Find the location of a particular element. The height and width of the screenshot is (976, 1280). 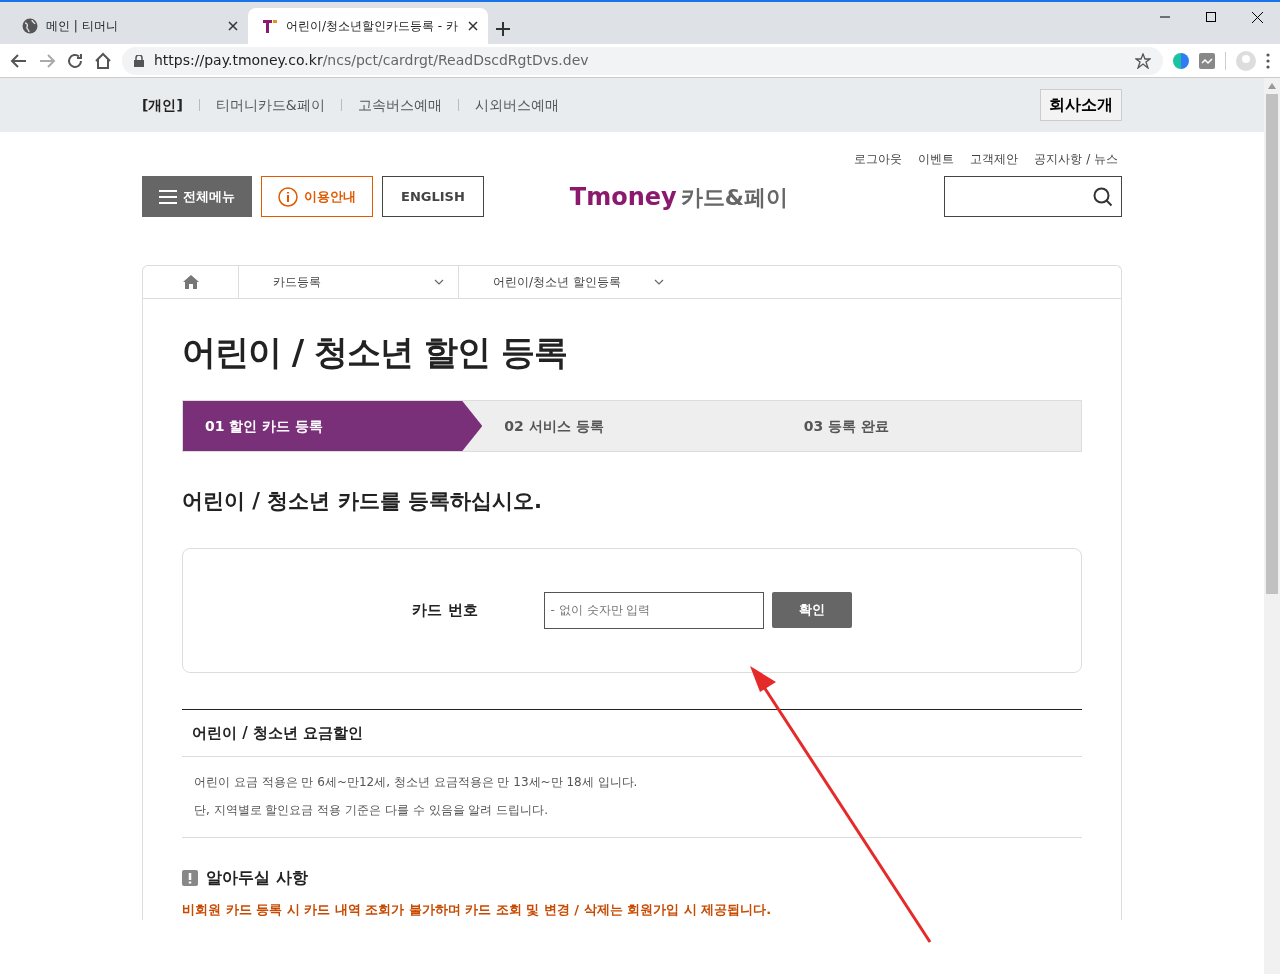

lock-icon is located at coordinates (139, 60).